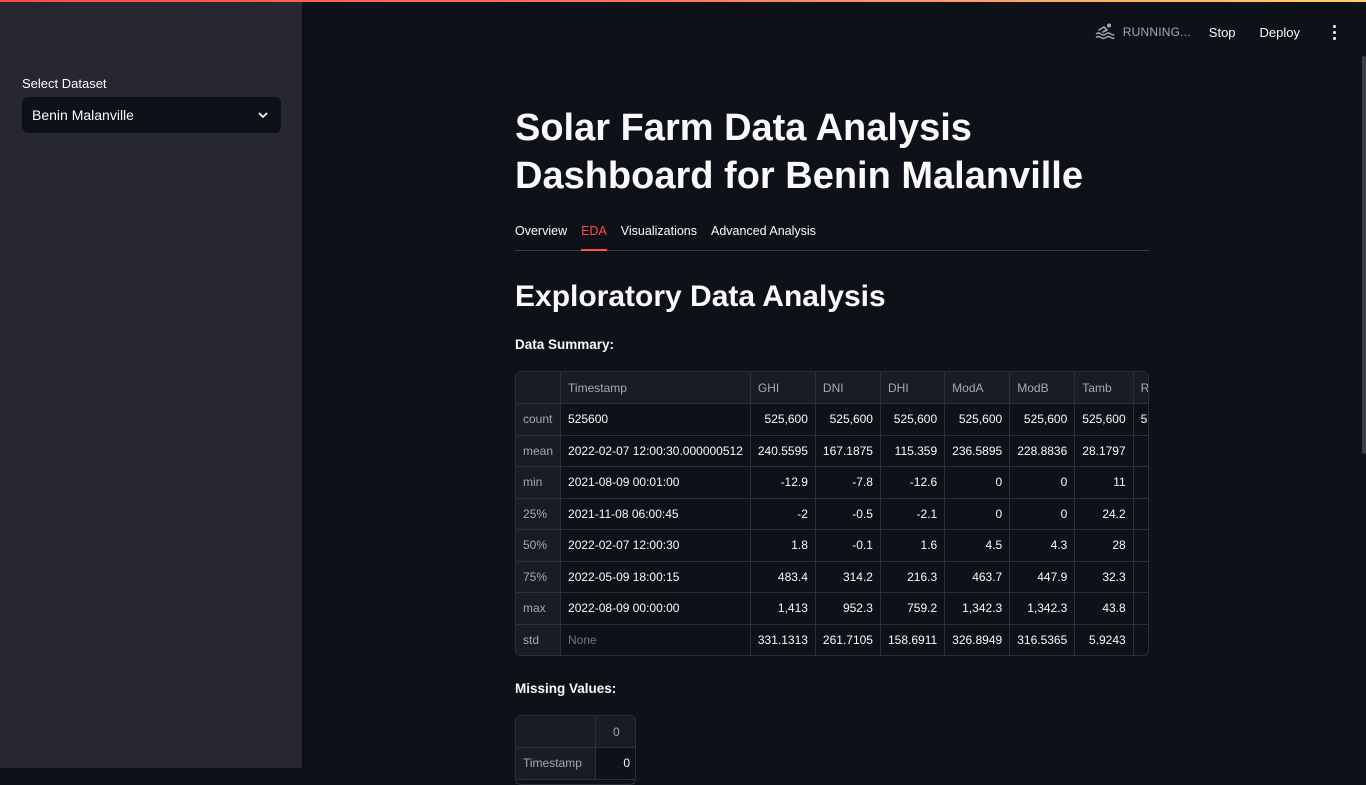  Describe the element at coordinates (913, 545) in the screenshot. I see `table-cell: 1.6` at that location.